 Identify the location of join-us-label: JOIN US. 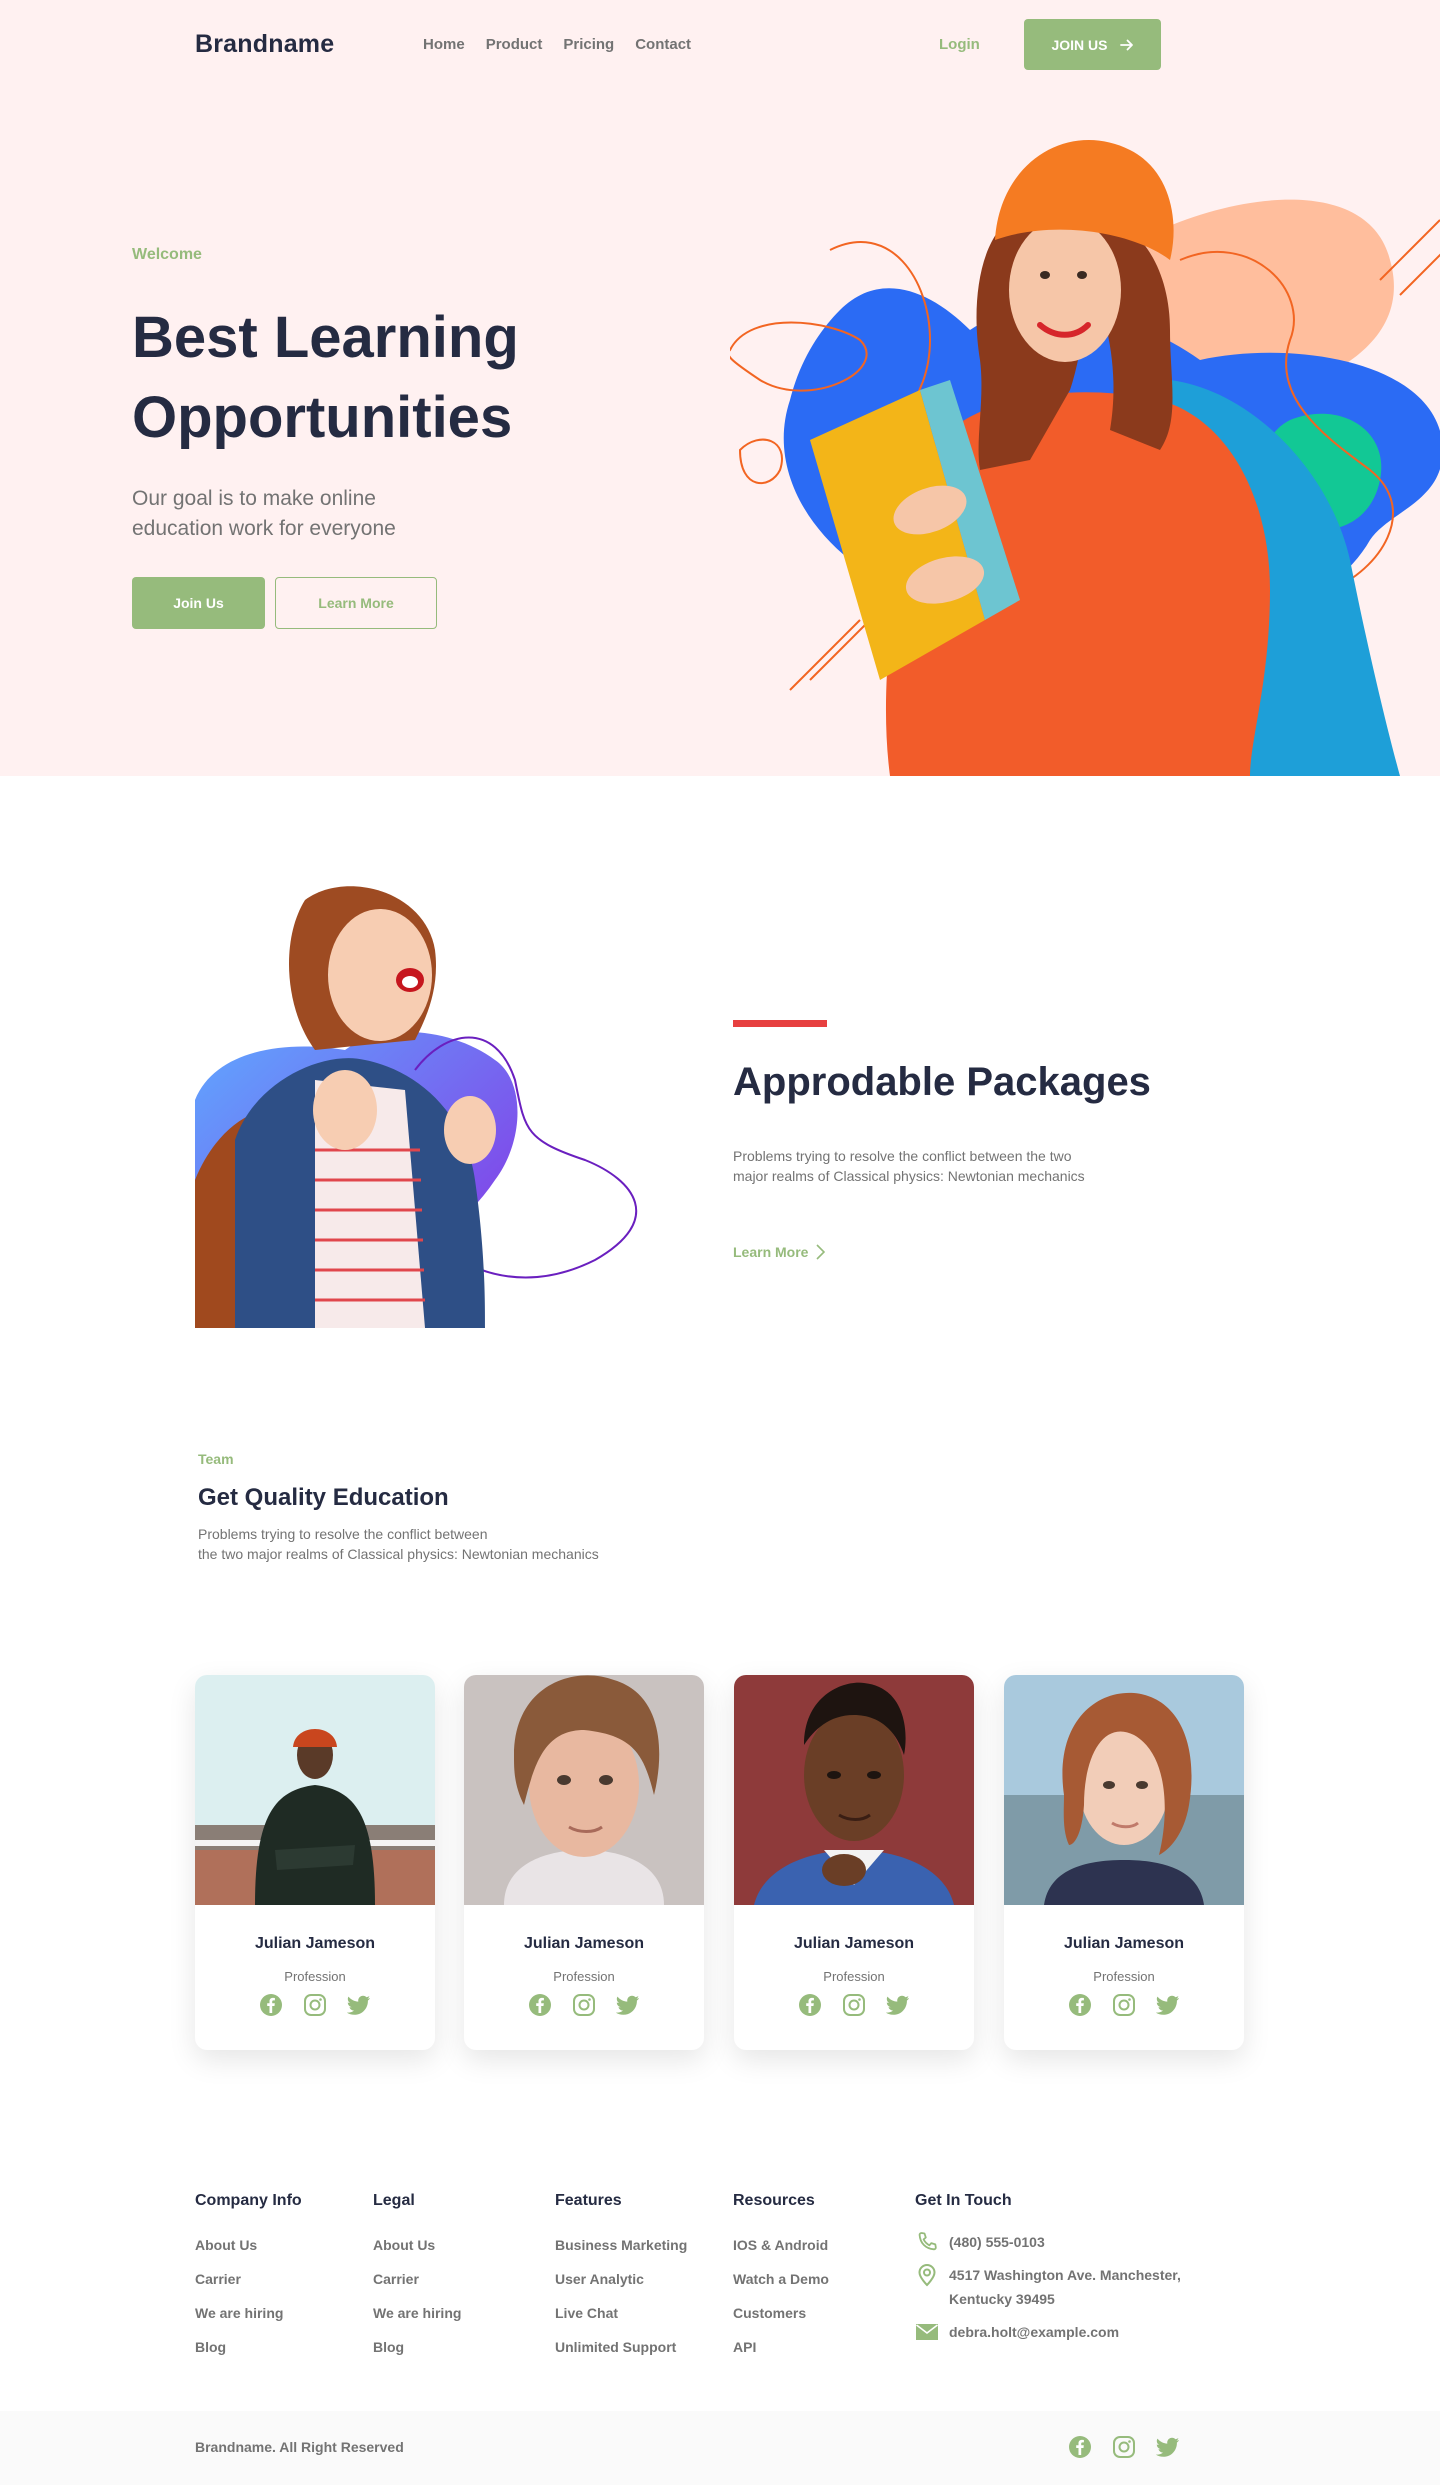
(1079, 44).